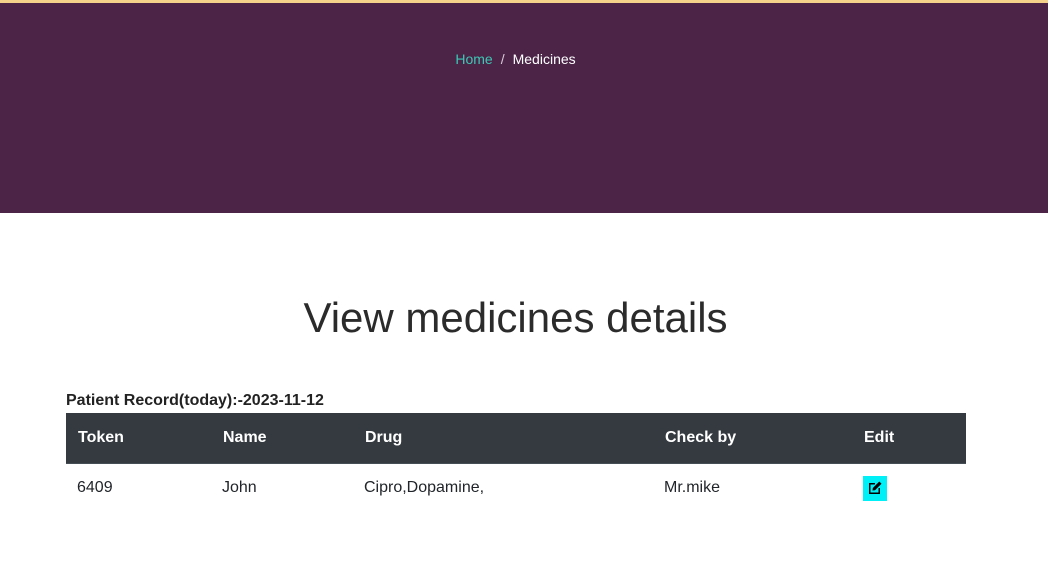 The height and width of the screenshot is (575, 1048). Describe the element at coordinates (515, 317) in the screenshot. I see `page-title: View medicines details` at that location.